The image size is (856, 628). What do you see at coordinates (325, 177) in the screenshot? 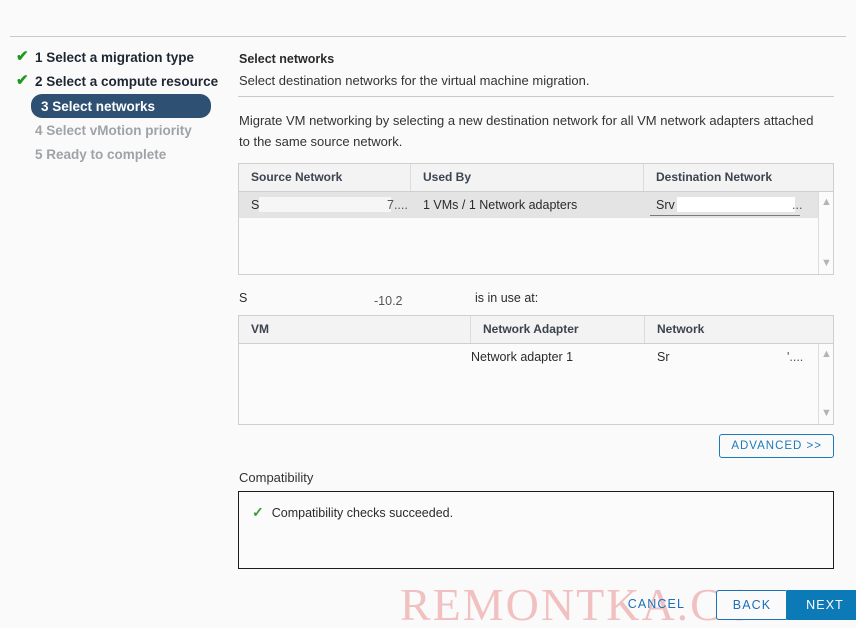
I see `column-header-source-network: Source Network` at bounding box center [325, 177].